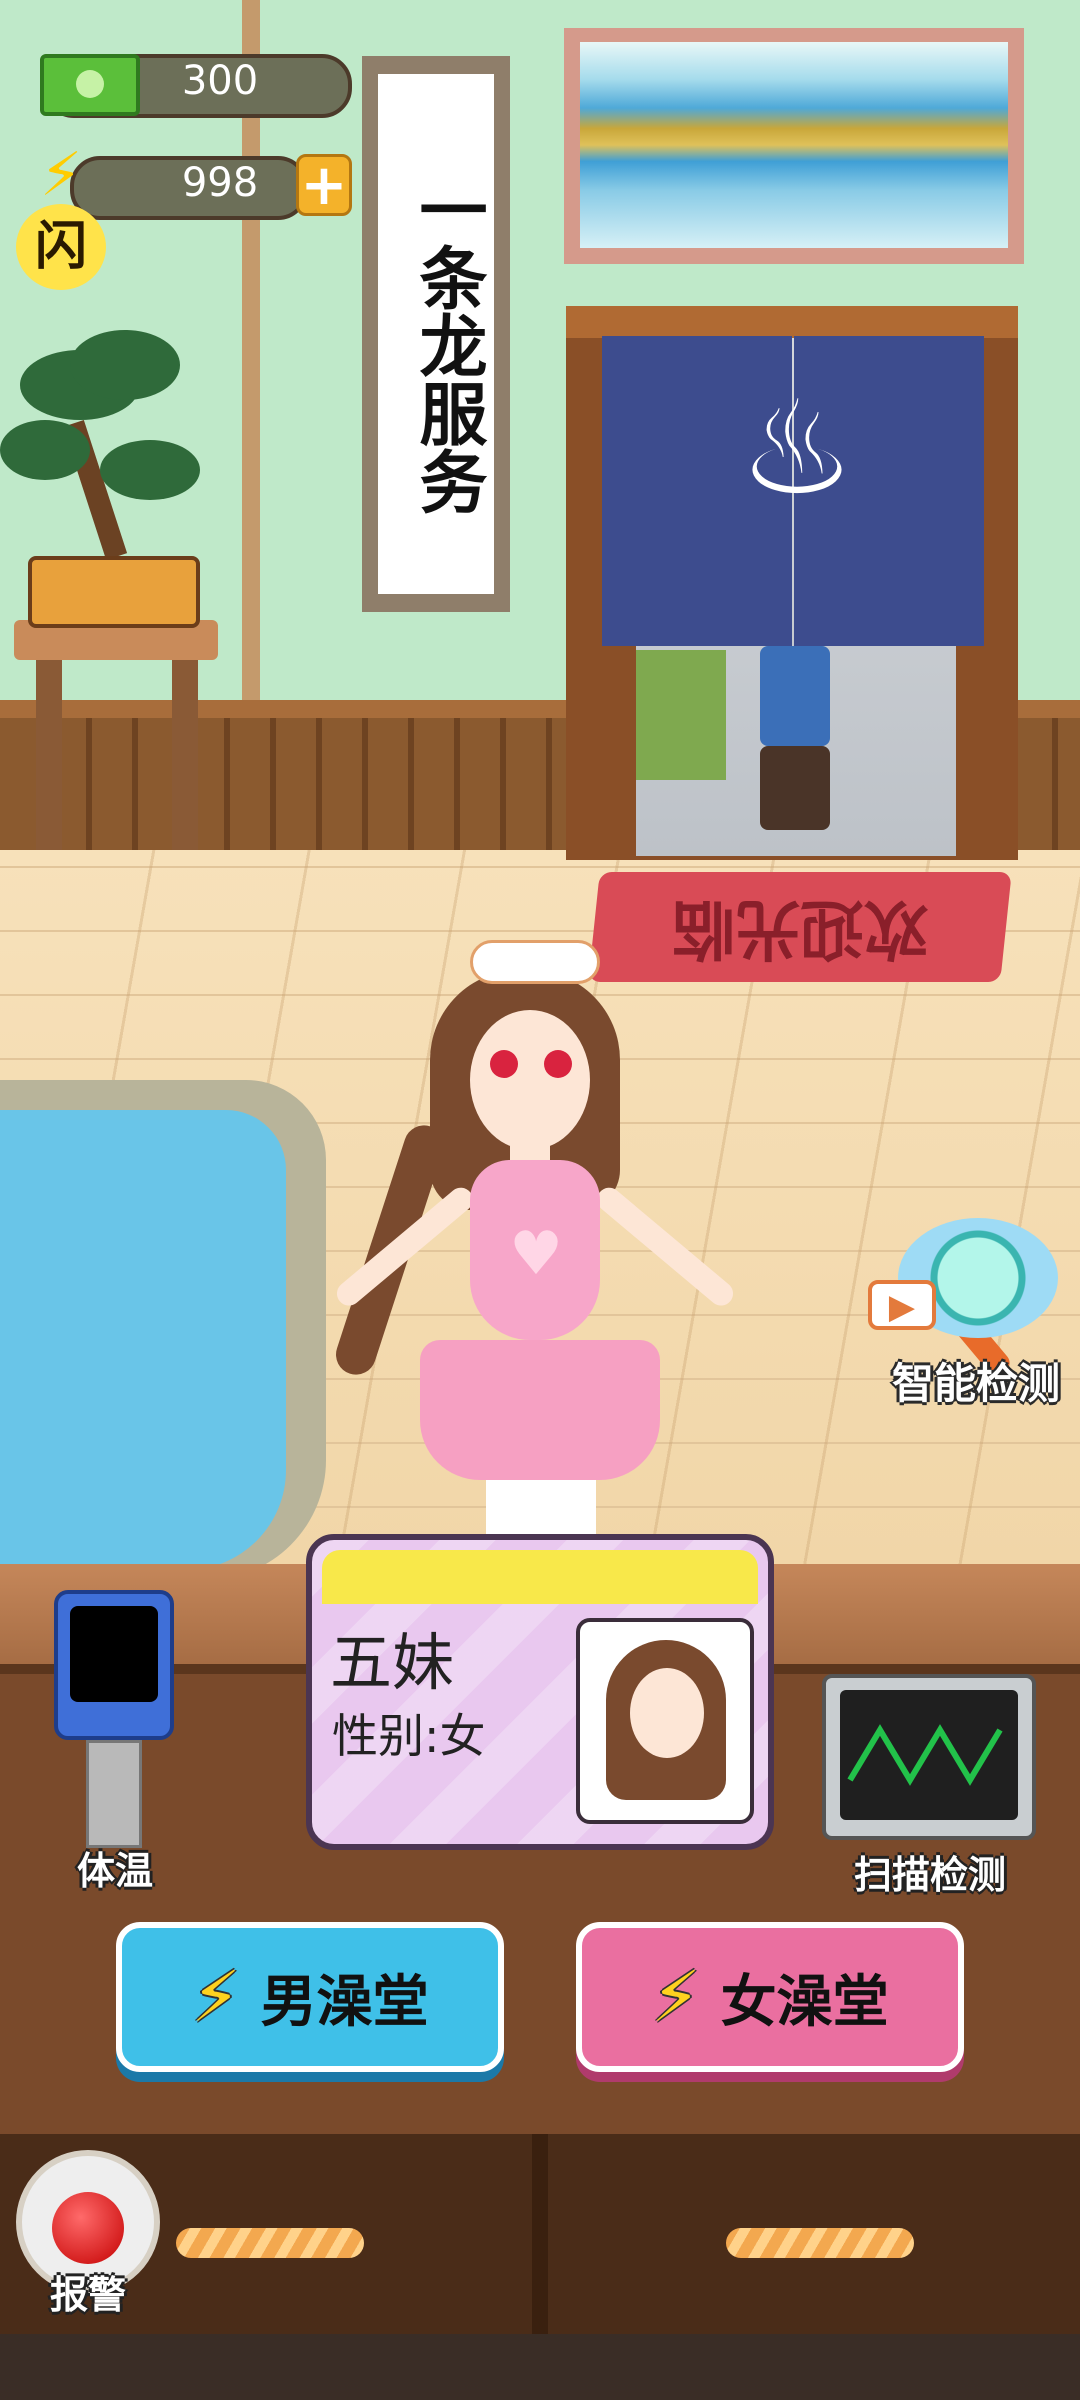  What do you see at coordinates (114, 1654) in the screenshot?
I see `thermometer-screen` at bounding box center [114, 1654].